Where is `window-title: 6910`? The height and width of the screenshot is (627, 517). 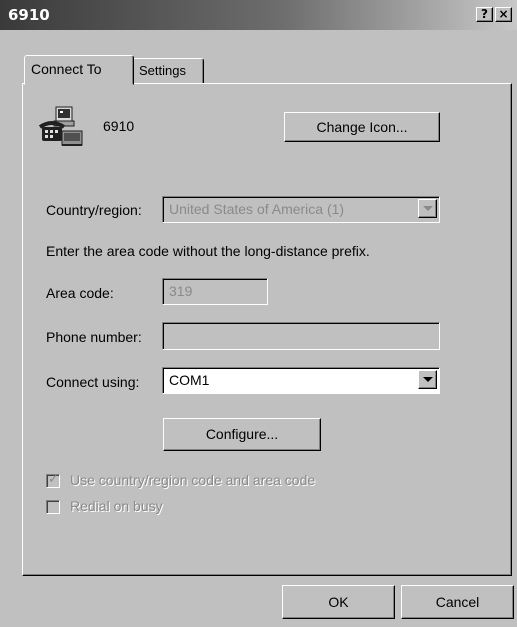
window-title: 6910 is located at coordinates (29, 15).